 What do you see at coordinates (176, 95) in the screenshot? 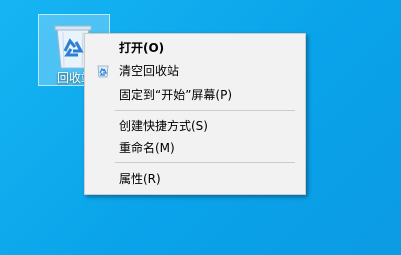
I see `menu-item-pin-to-start-label: 固定到“开始”屏幕(P)` at bounding box center [176, 95].